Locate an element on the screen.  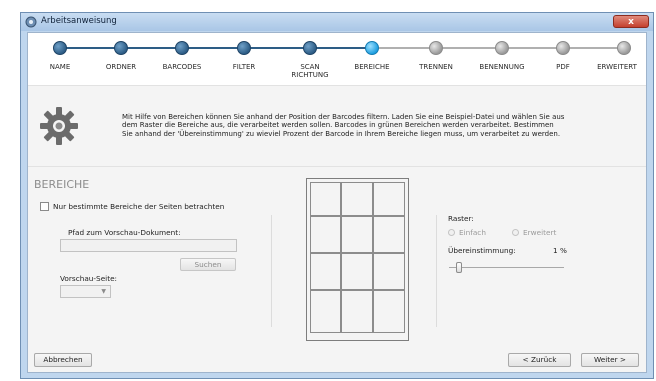
step-label-trennen: TRENNEN is located at coordinates (436, 67).